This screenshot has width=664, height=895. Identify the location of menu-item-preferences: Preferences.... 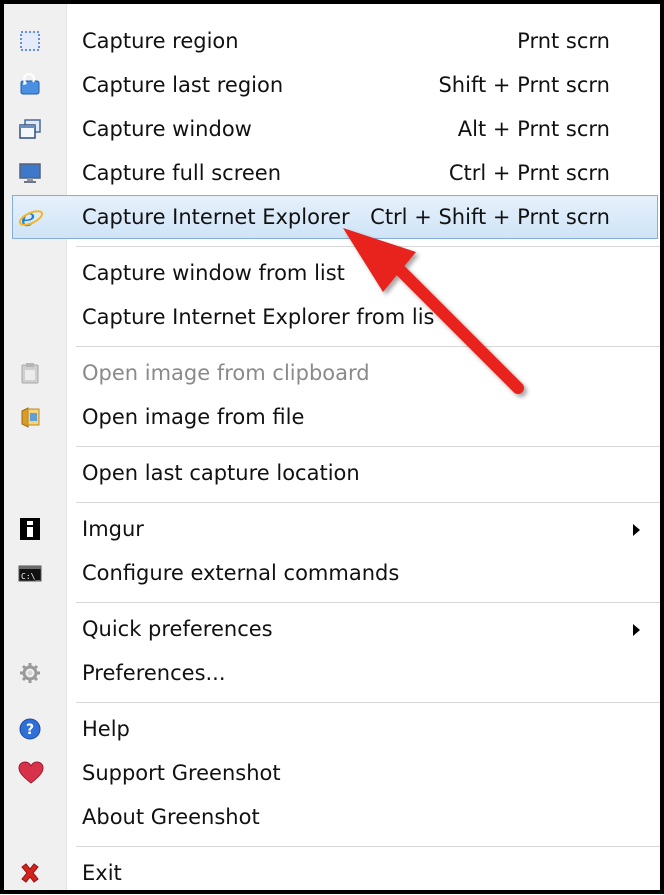
(332, 673).